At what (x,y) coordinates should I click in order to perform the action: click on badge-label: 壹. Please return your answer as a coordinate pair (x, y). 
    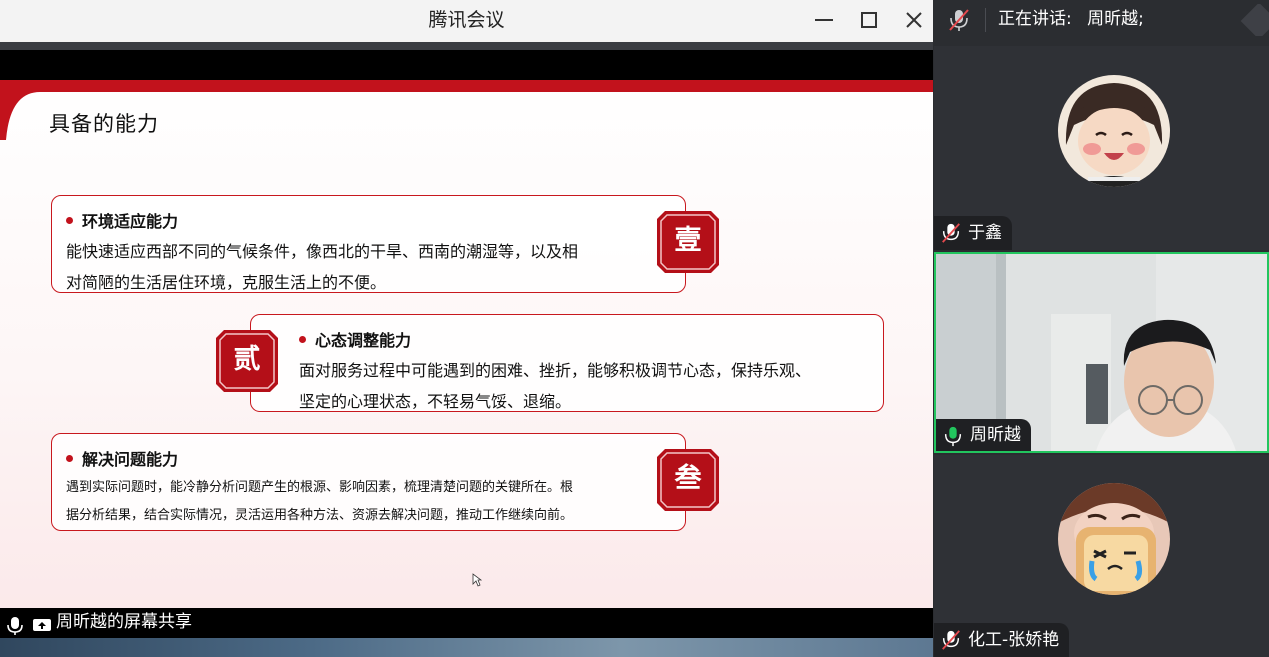
    Looking at the image, I should click on (688, 240).